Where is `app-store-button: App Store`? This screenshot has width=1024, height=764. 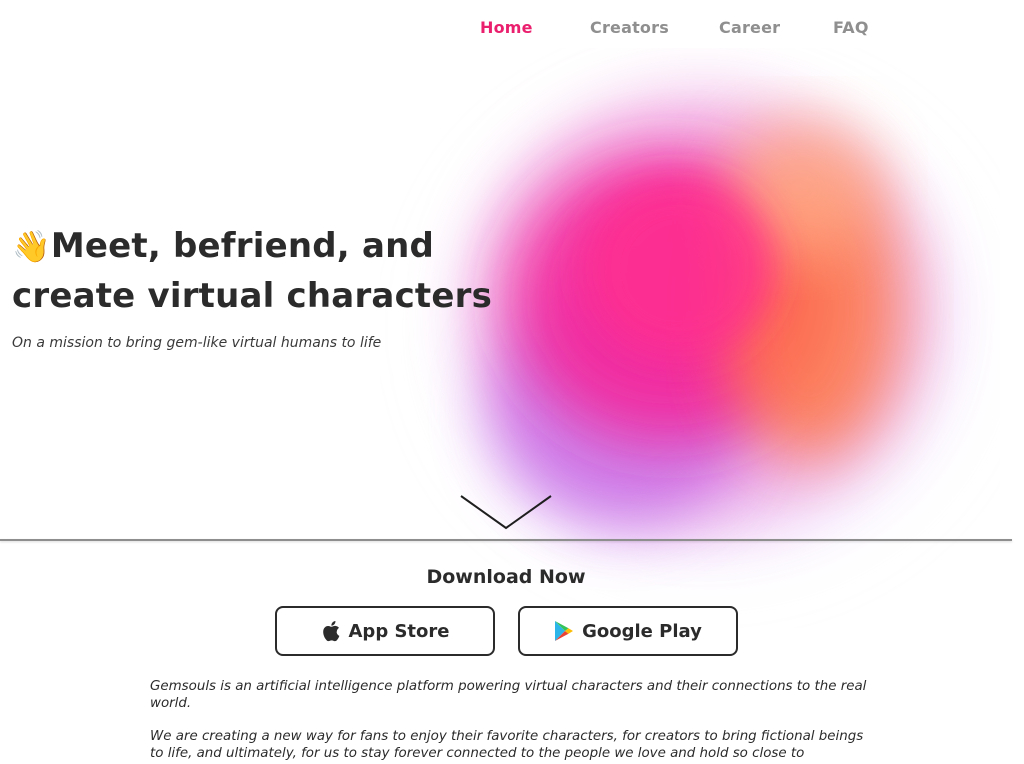 app-store-button: App Store is located at coordinates (385, 631).